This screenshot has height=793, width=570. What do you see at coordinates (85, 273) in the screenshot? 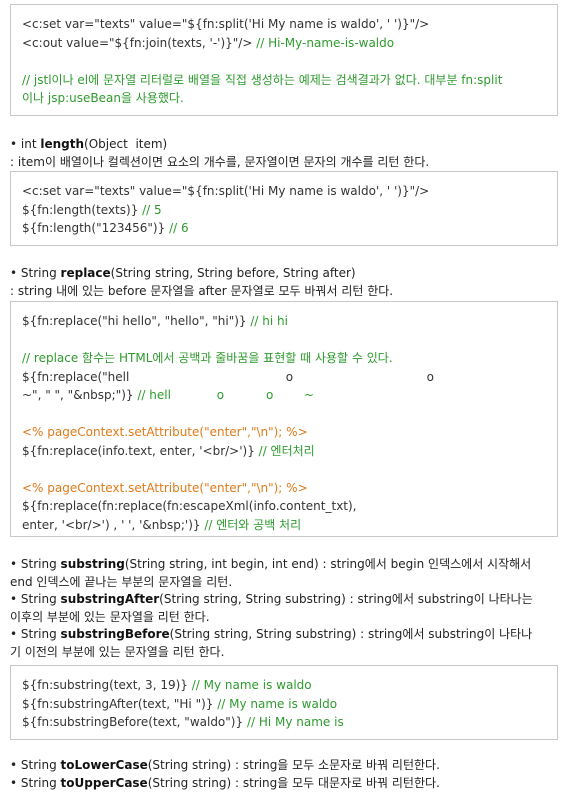
I see `function-name: replace` at bounding box center [85, 273].